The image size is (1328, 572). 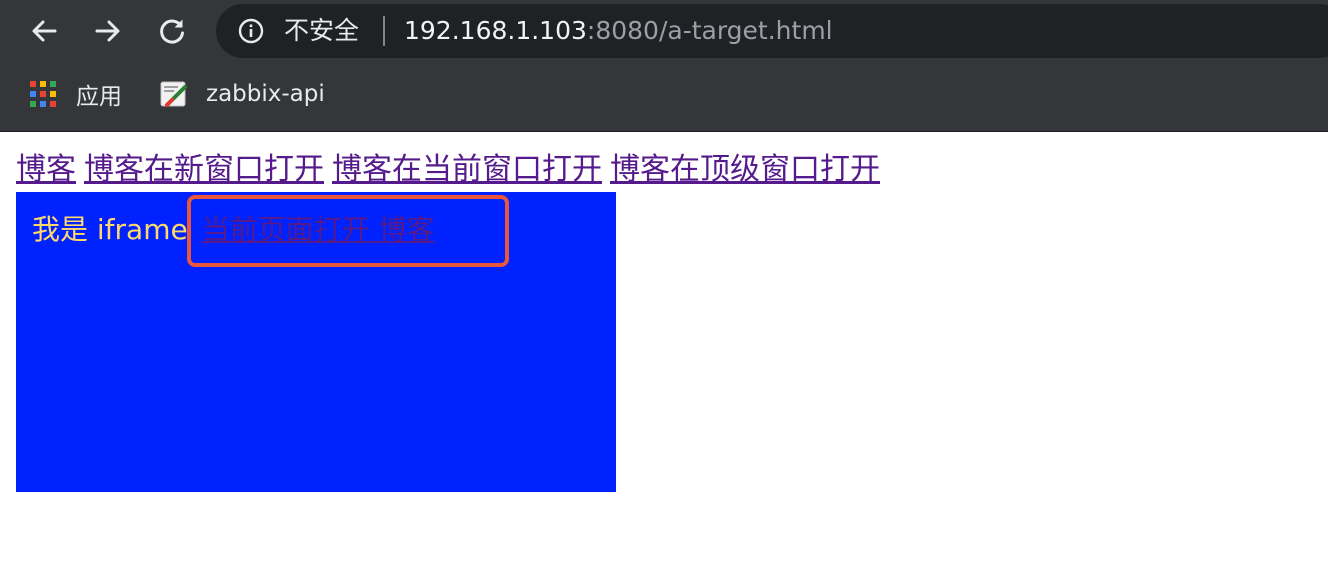 I want to click on blog-top-window-link: 博客在顶级窗口打开, so click(x=745, y=169).